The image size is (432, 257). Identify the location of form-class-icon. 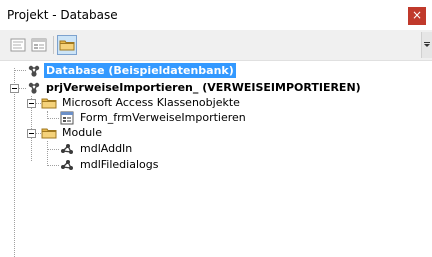
(67, 118).